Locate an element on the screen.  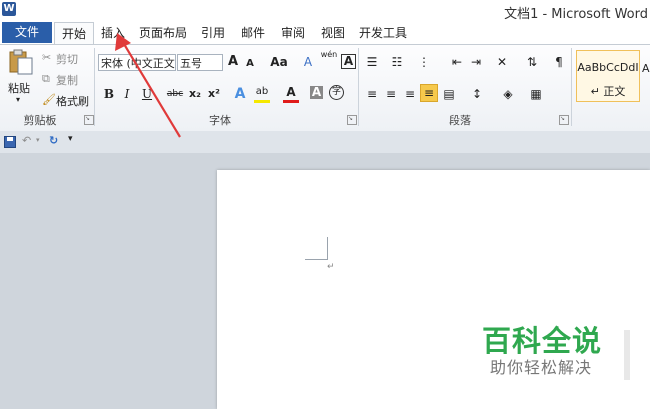
style-normal: AaBbCcDdI ↵ 正文 is located at coordinates (608, 76).